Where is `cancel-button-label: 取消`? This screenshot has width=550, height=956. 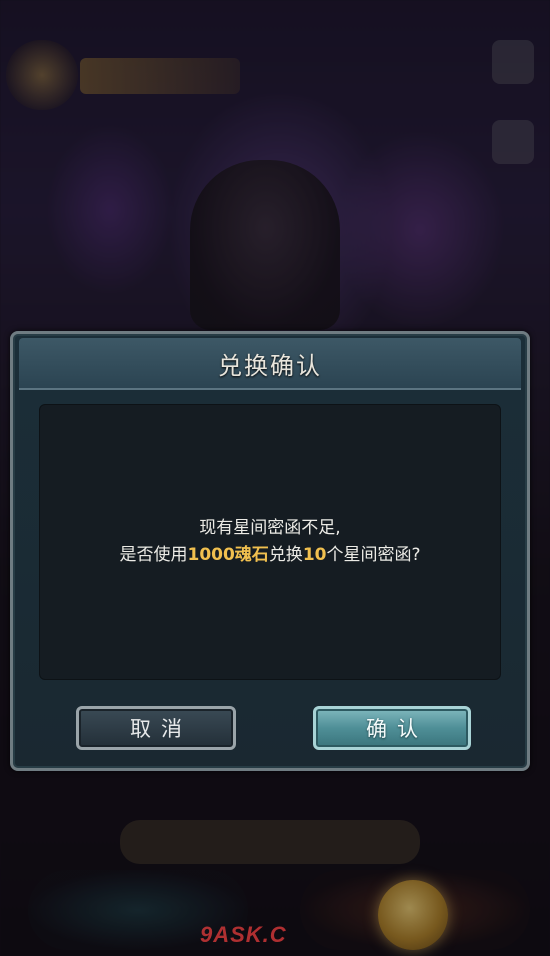 cancel-button-label: 取消 is located at coordinates (161, 729).